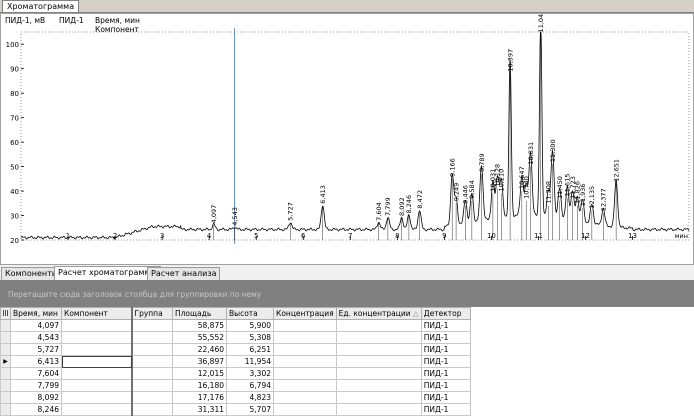 This screenshot has height=420, width=694. Describe the element at coordinates (250, 397) in the screenshot. I see `cell-height: 4,823` at that location.